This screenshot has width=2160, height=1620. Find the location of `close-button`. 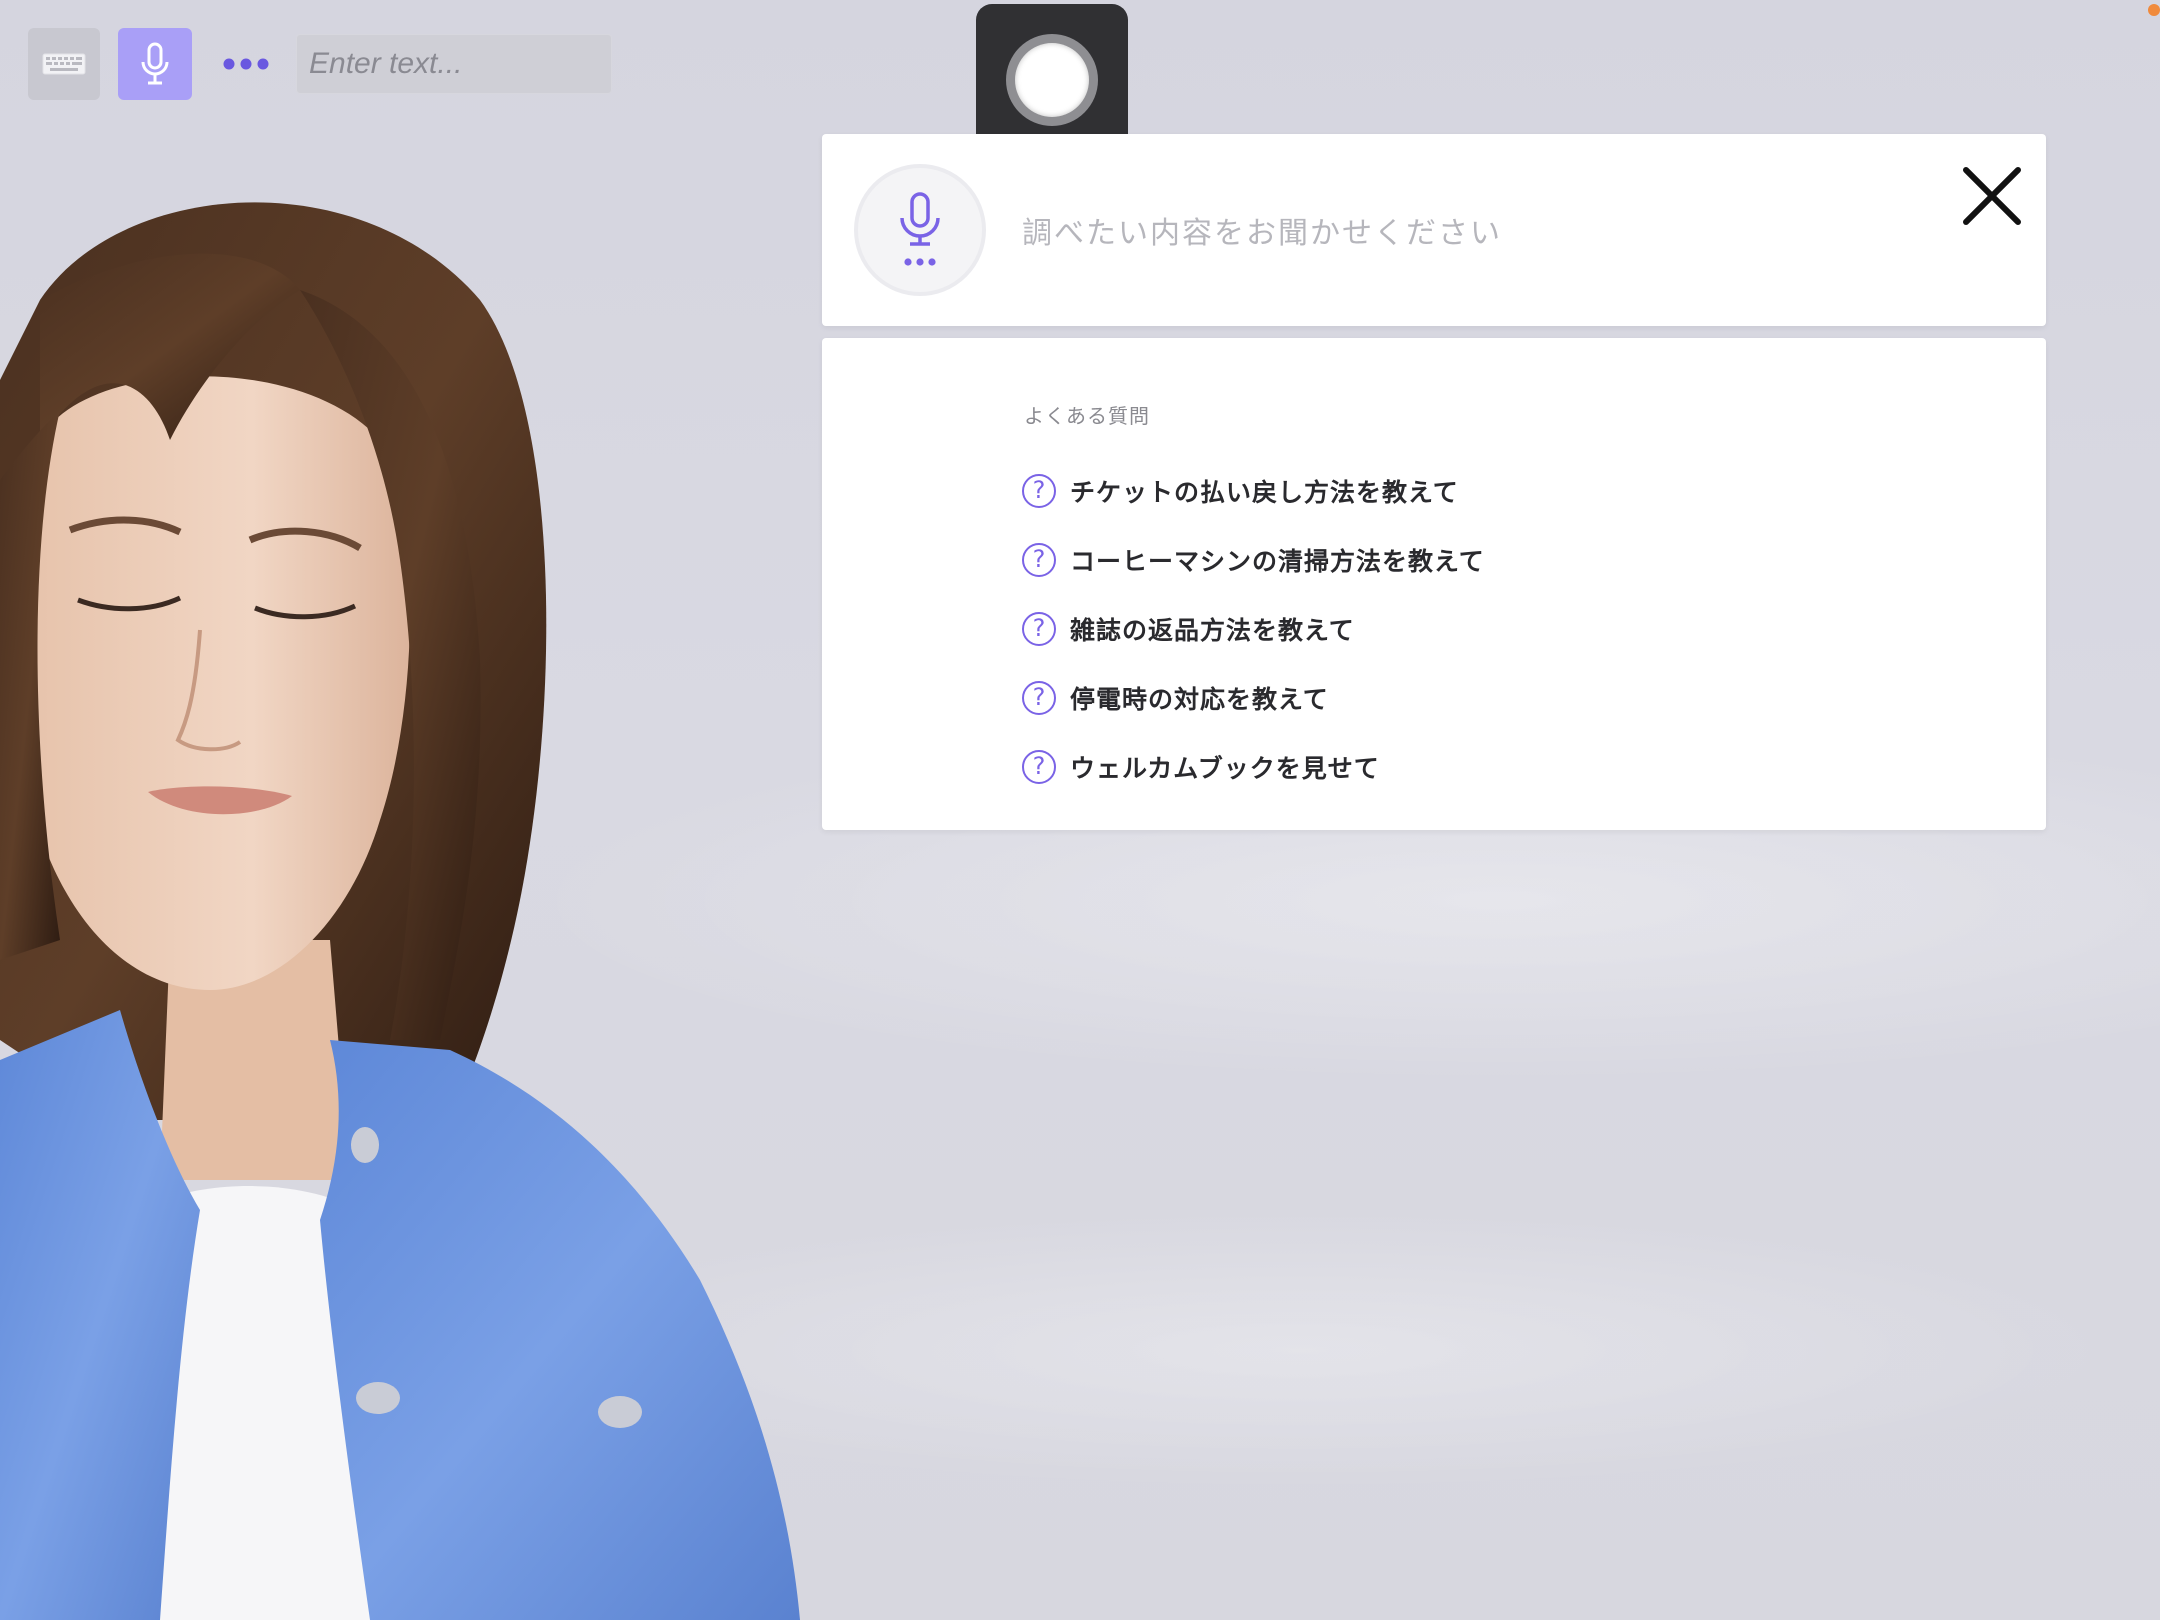

close-button is located at coordinates (1992, 196).